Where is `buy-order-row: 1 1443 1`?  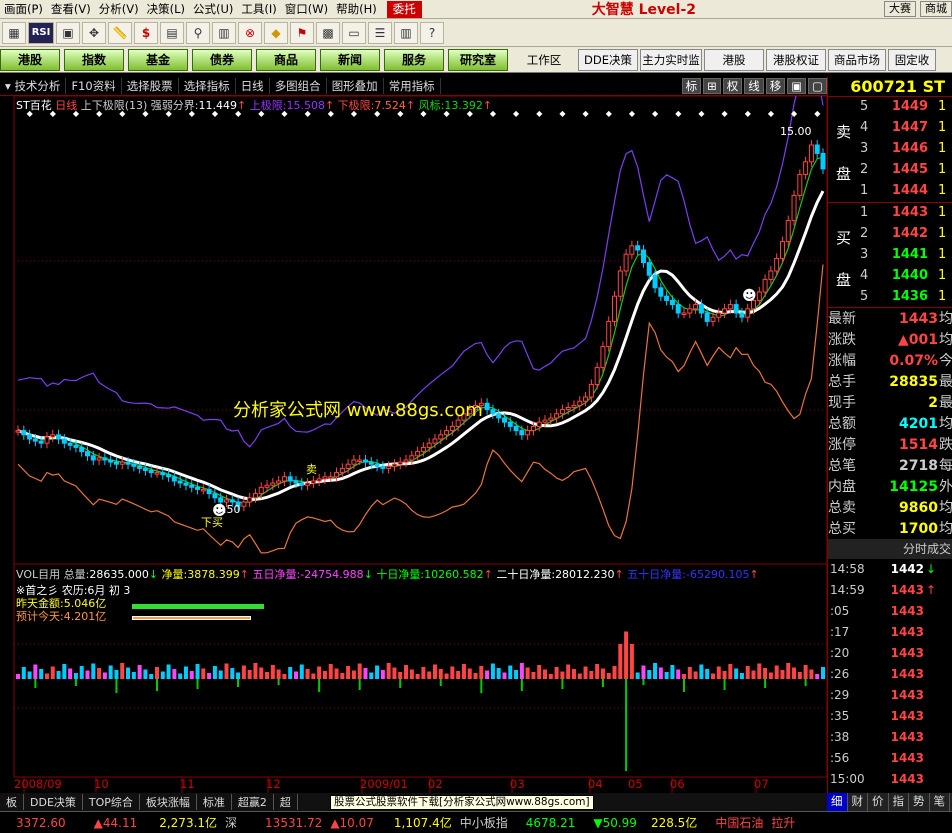 buy-order-row: 1 1443 1 is located at coordinates (890, 215).